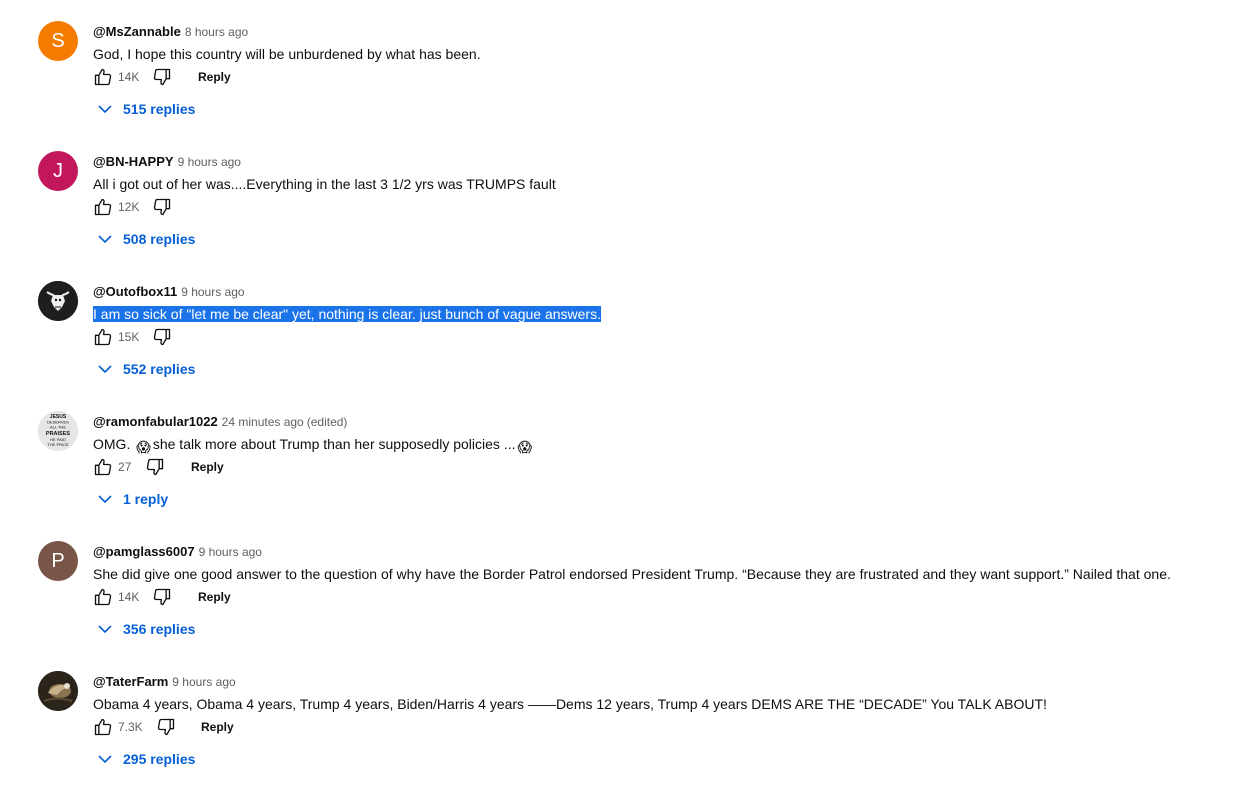  I want to click on replies-count: 508 replies, so click(159, 239).